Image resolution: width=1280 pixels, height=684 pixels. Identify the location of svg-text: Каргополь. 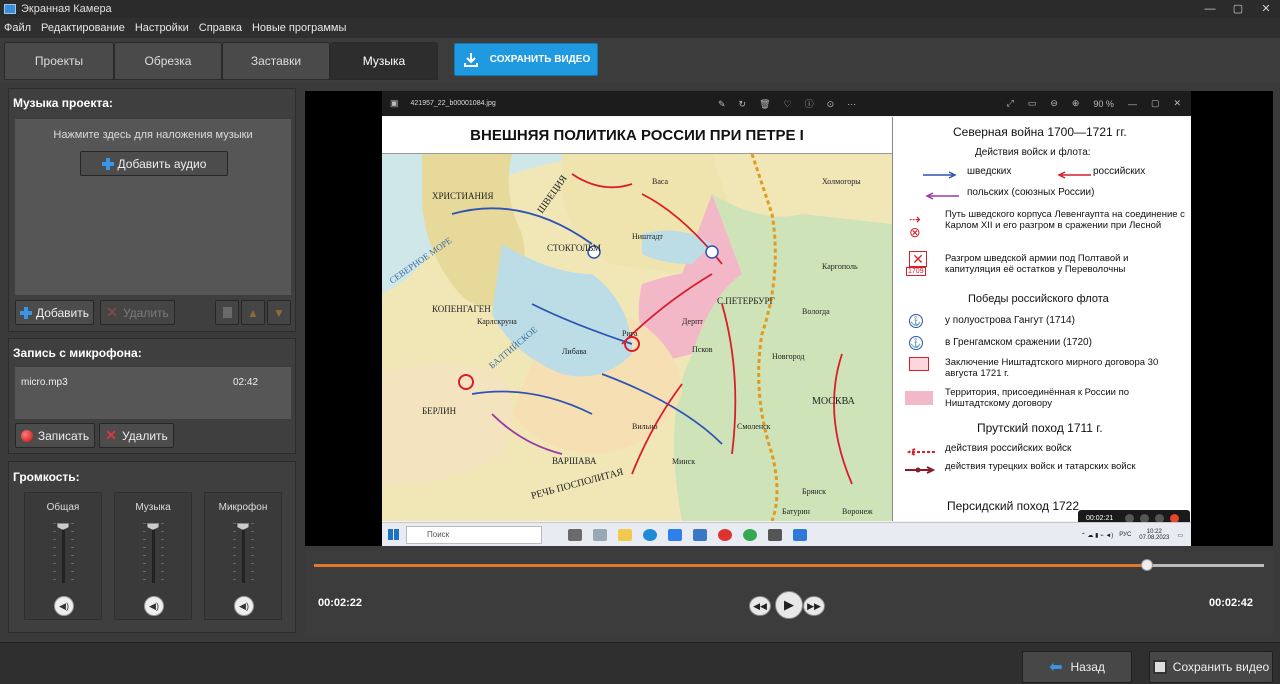
(840, 266).